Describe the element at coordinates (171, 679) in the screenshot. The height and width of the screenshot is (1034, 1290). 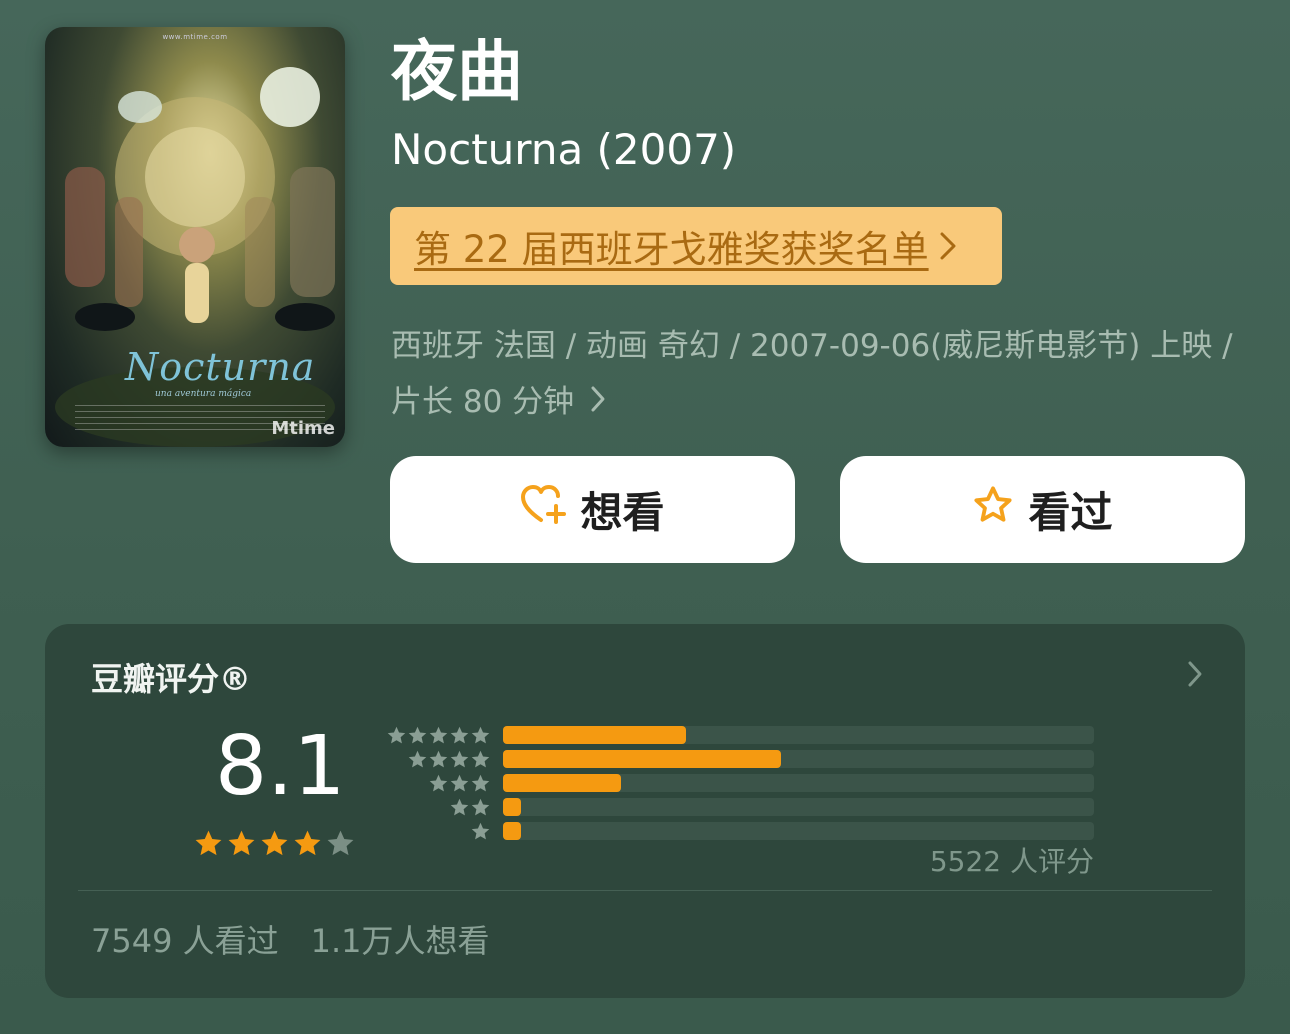
I see `rating-card-title: 豆瓣评分®` at that location.